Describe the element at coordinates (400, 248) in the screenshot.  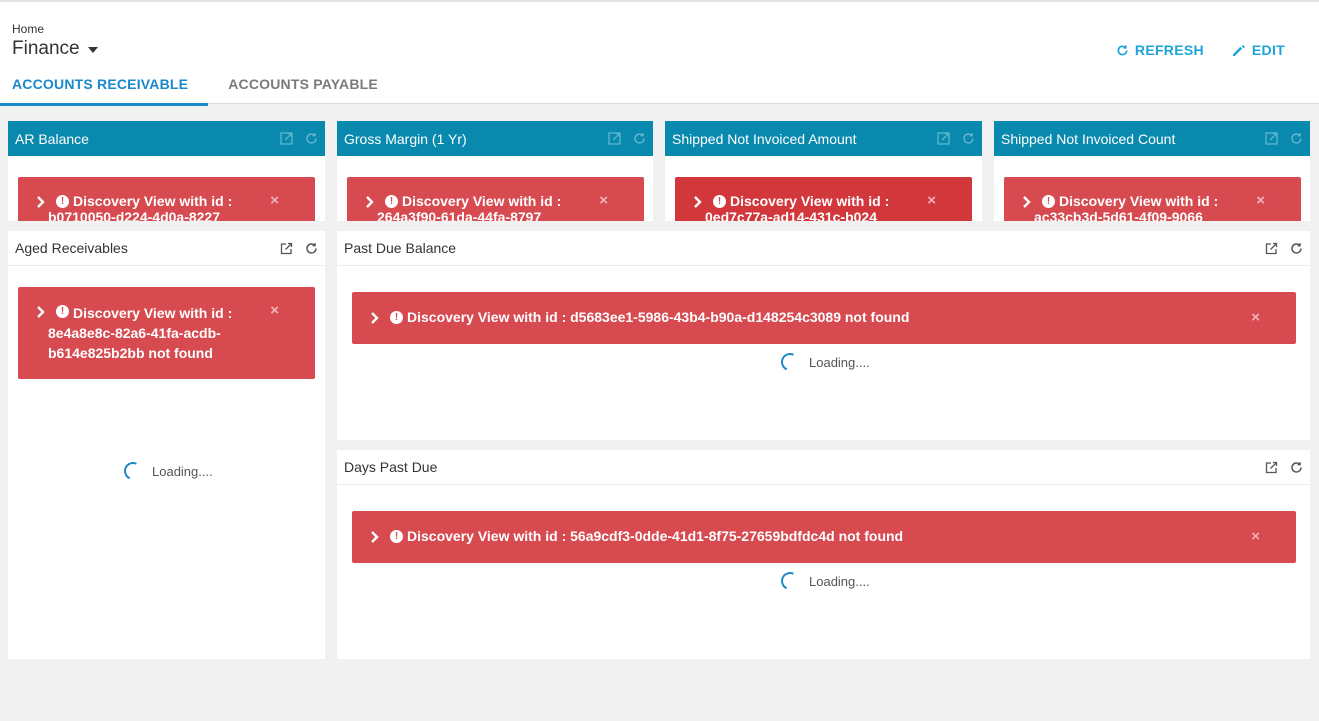
I see `card-title: Past Due Balance` at that location.